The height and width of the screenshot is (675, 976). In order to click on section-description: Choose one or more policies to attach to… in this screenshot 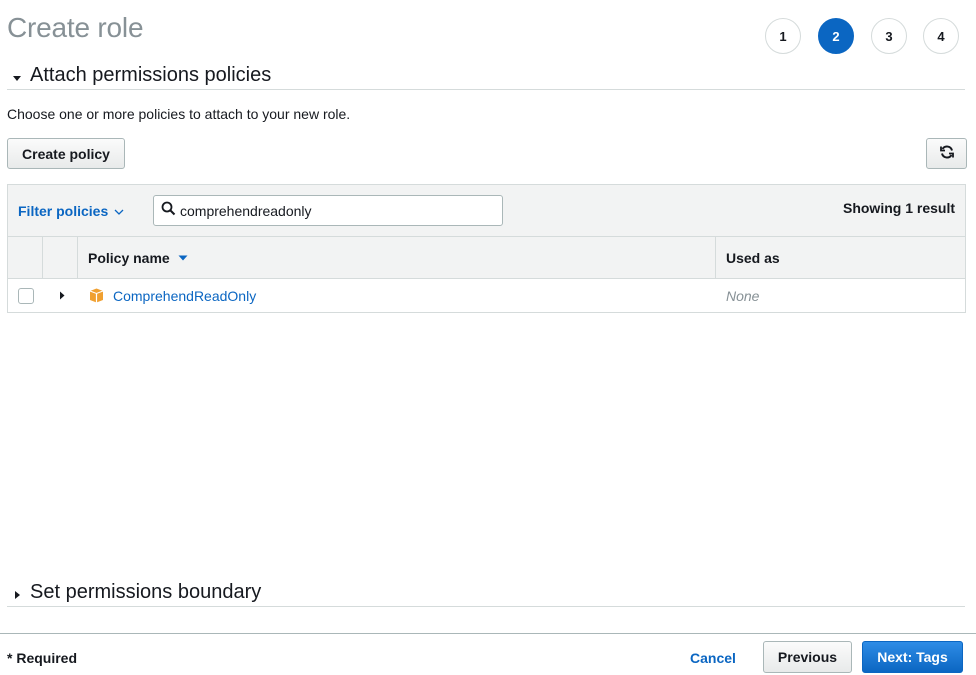, I will do `click(179, 114)`.